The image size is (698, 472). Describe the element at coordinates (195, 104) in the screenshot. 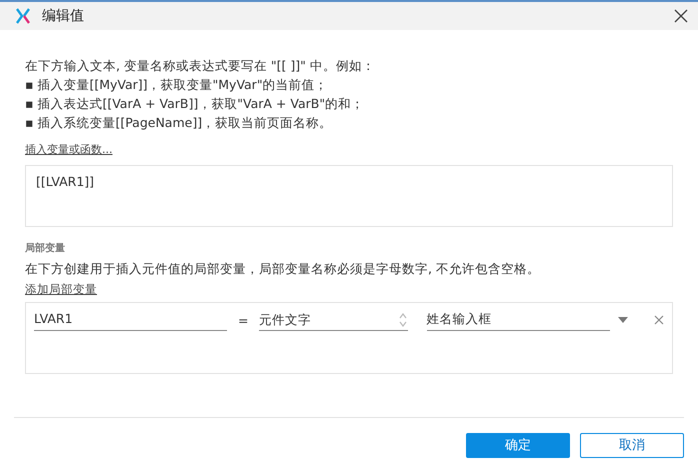

I see `instruction-text: ▪ 插入表达式[[VarA + VarB]]，获取"VarA + VarB"的和；` at that location.